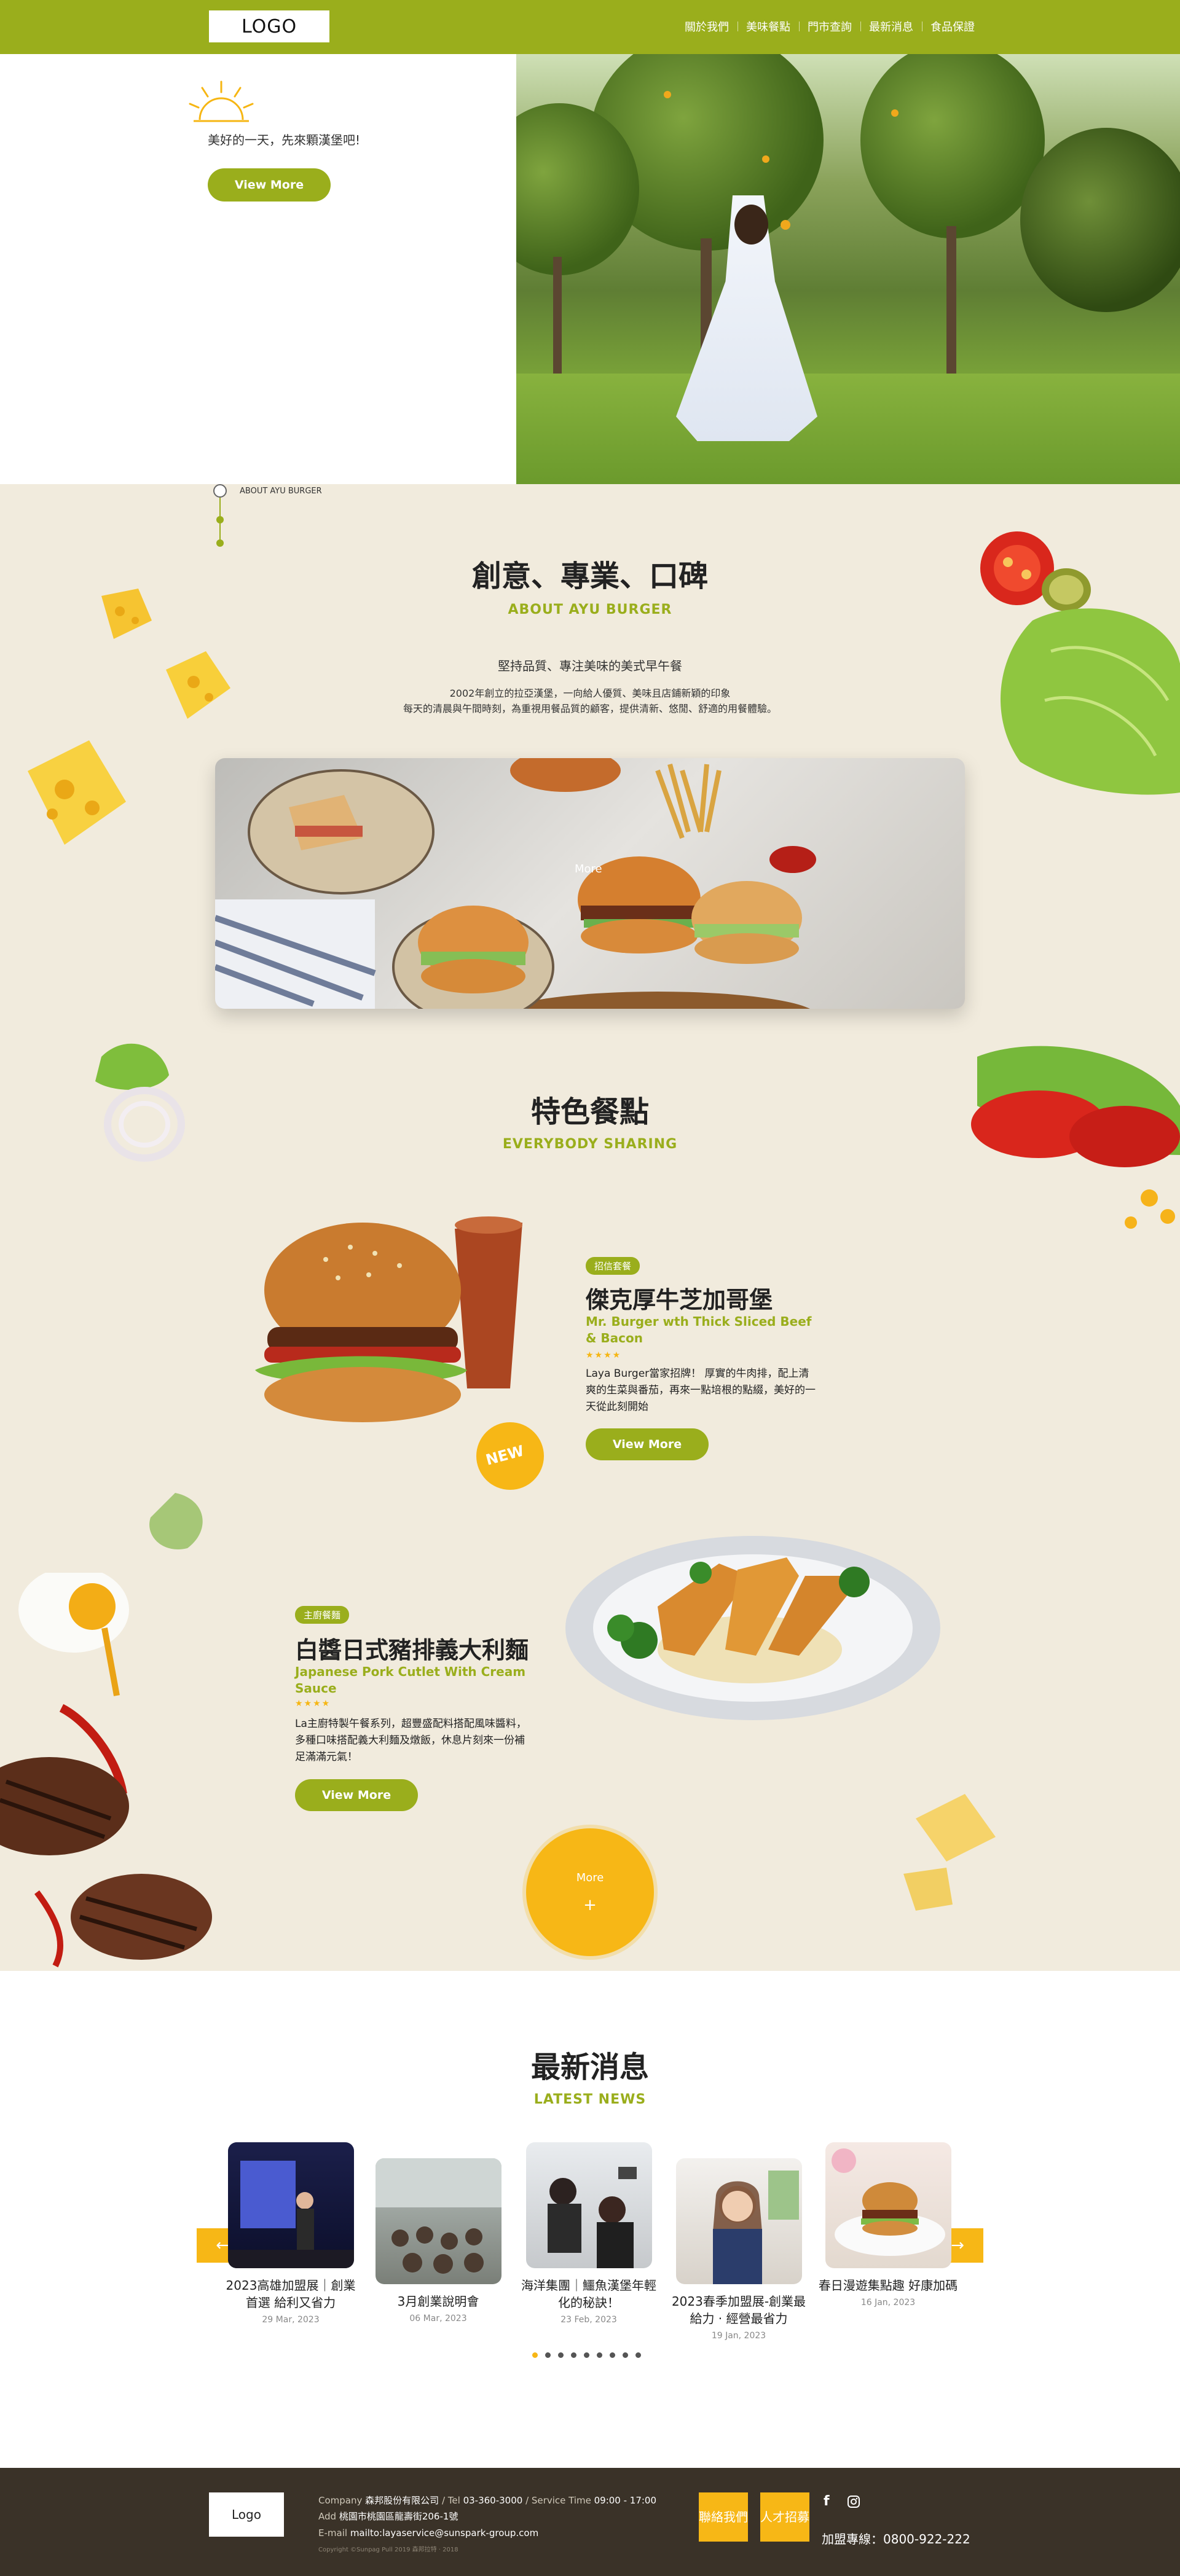 The height and width of the screenshot is (2576, 1180). Describe the element at coordinates (625, 2500) in the screenshot. I see `service-time: 09:00 - 17:00` at that location.